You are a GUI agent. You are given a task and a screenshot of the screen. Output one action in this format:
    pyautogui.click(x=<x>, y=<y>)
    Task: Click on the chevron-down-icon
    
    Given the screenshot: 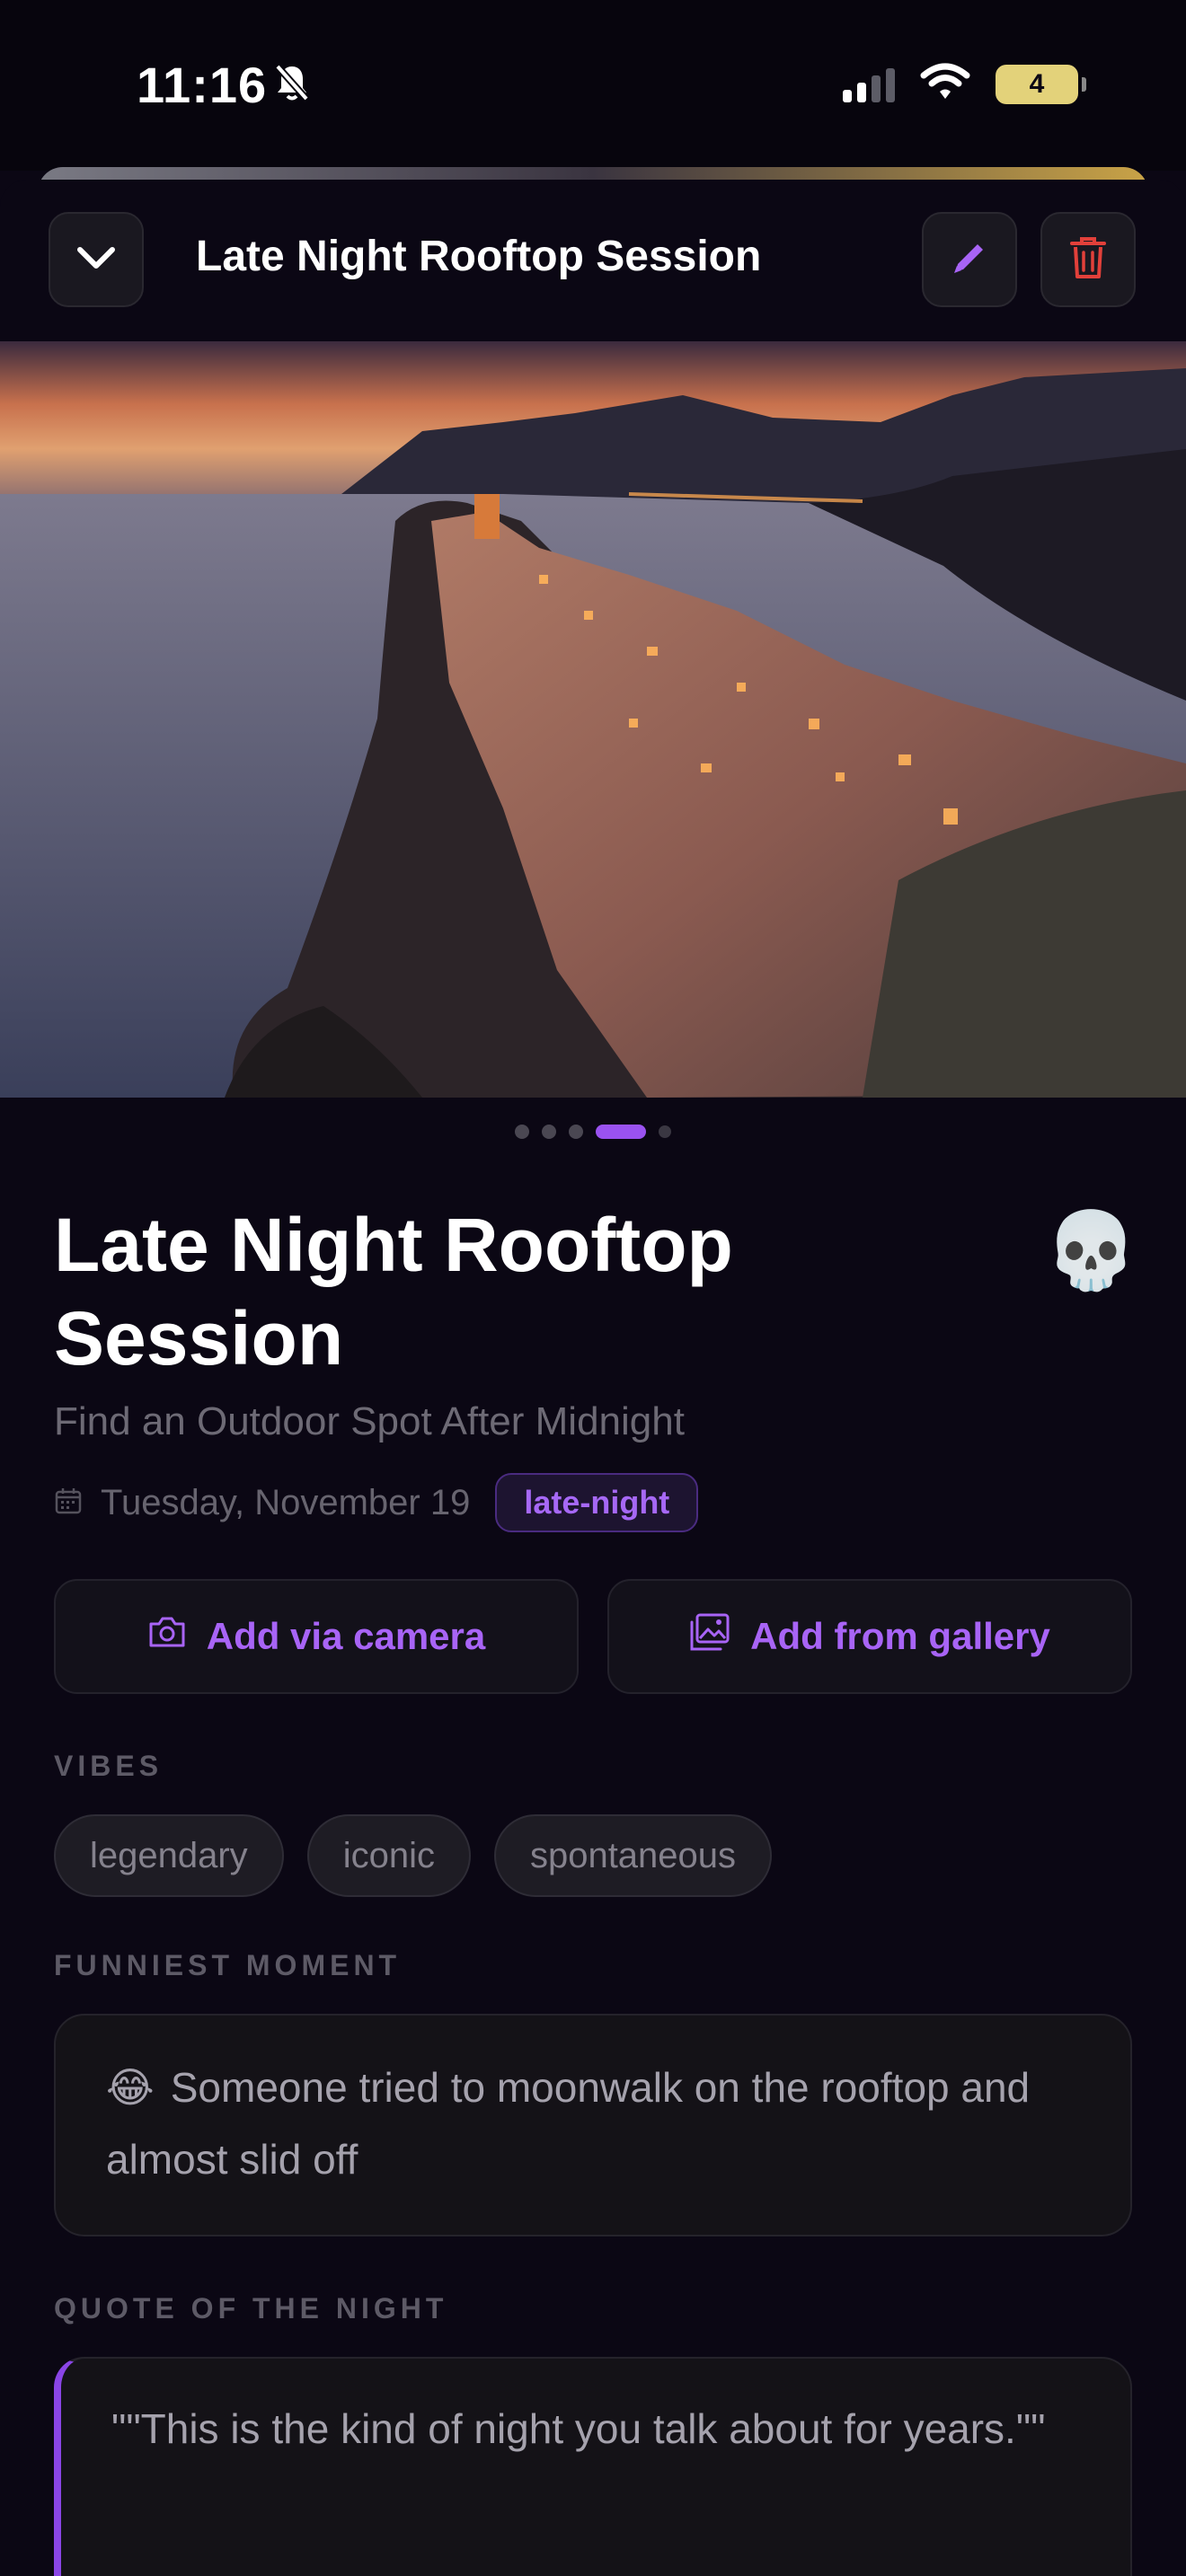 What is the action you would take?
    pyautogui.click(x=96, y=260)
    